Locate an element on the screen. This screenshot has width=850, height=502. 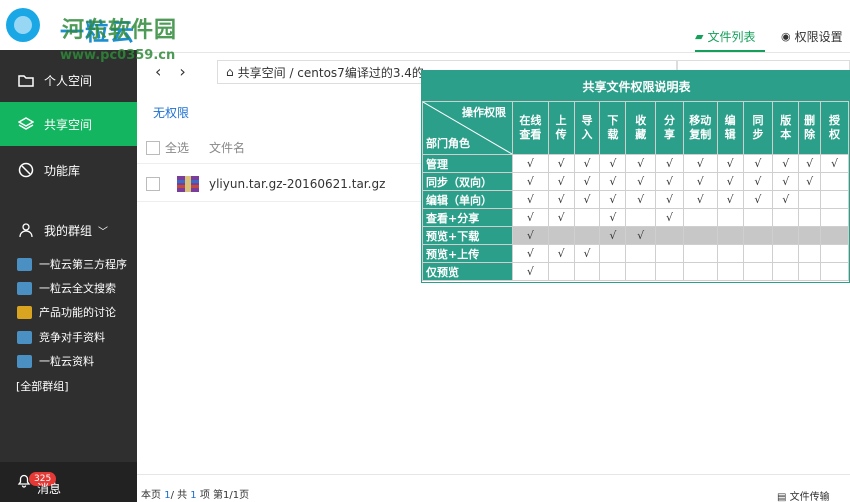
table-row: yliyun.tar.gz-20160621.tar.gz is located at coordinates (282, 184).